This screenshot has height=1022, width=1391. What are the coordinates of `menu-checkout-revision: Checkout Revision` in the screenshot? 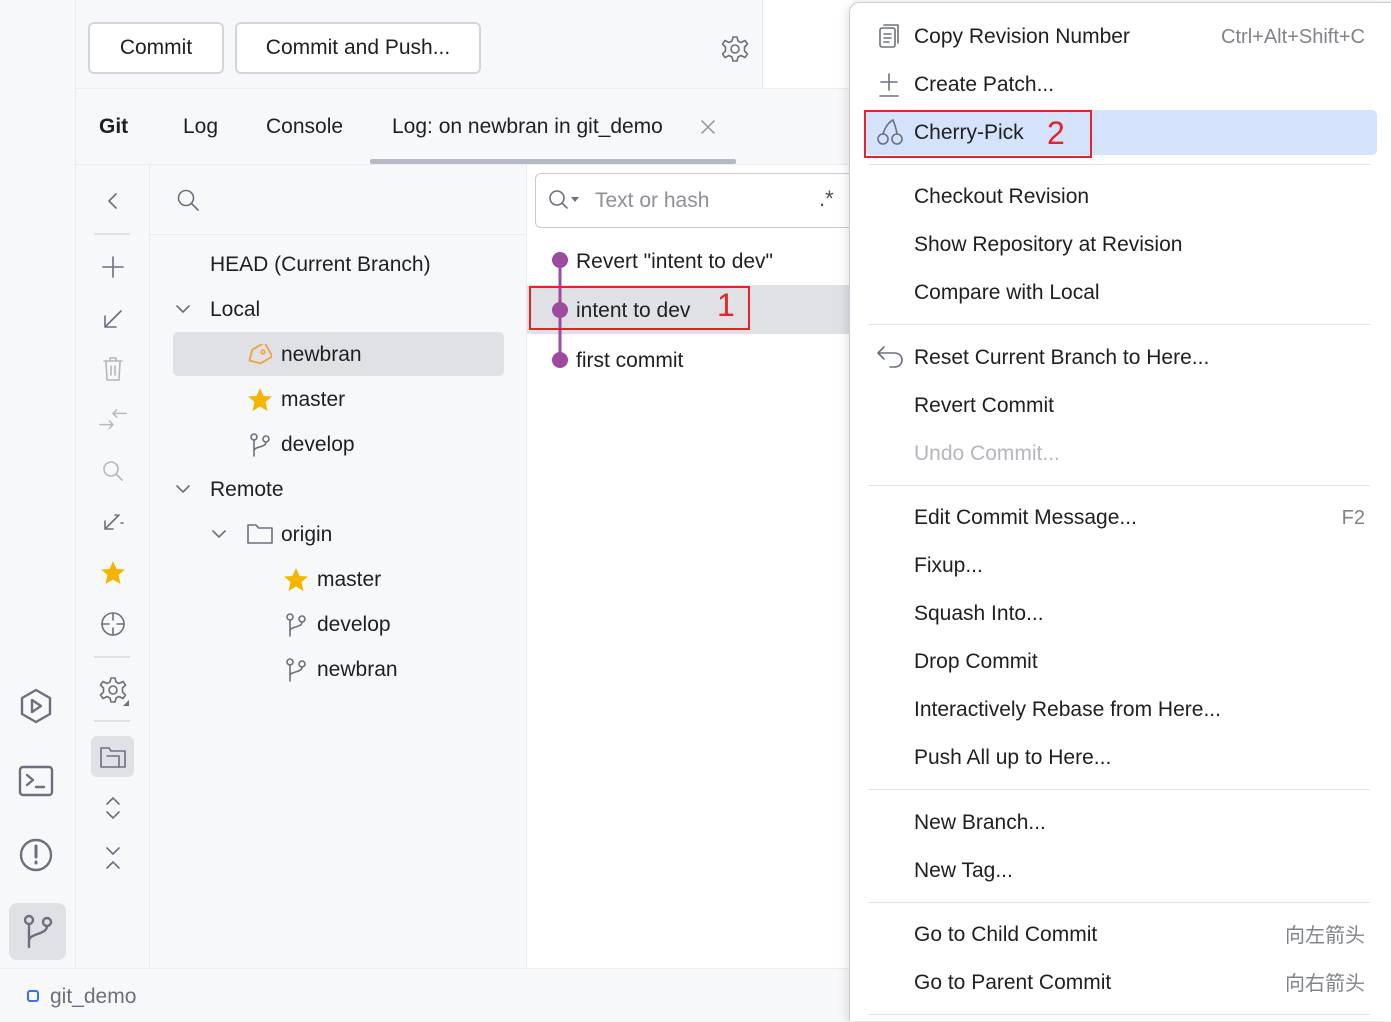 It's located at (1001, 197).